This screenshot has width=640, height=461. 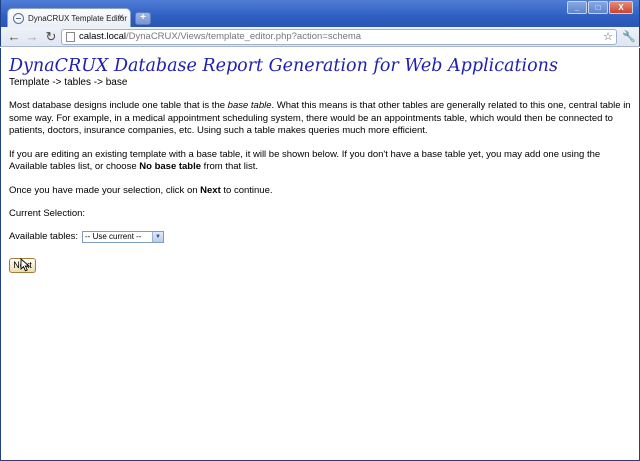 What do you see at coordinates (78, 18) in the screenshot?
I see `tab-title: DynaCRUX Template Editor` at bounding box center [78, 18].